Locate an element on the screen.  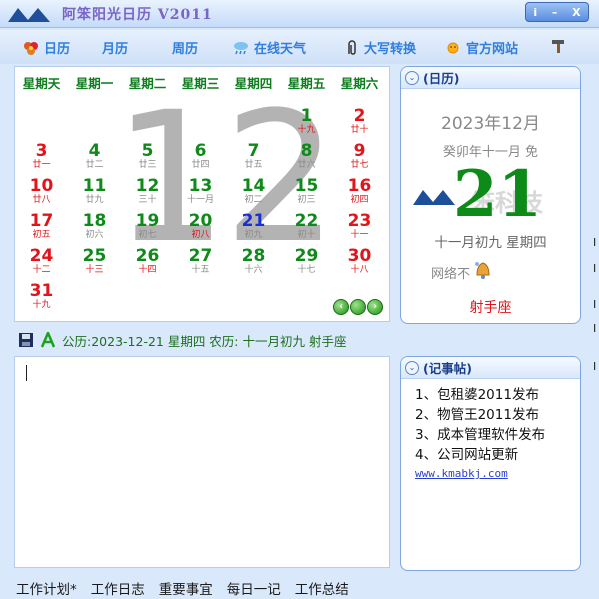
day-cell: 17 初五 is located at coordinates (41, 226).